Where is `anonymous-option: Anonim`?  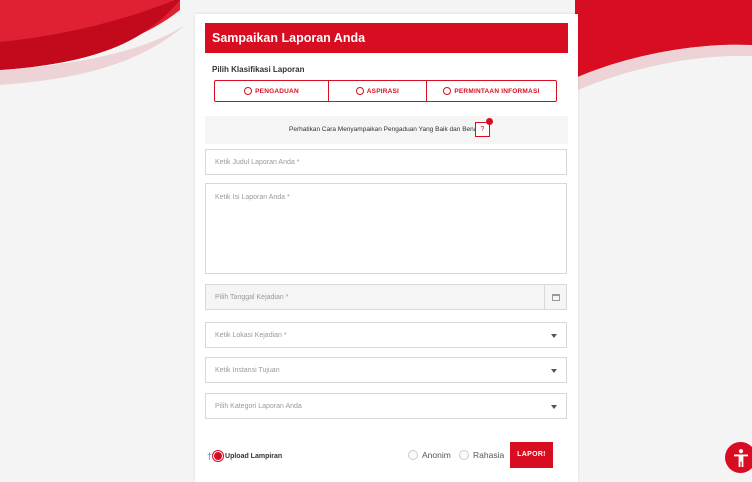 anonymous-option: Anonim is located at coordinates (429, 455).